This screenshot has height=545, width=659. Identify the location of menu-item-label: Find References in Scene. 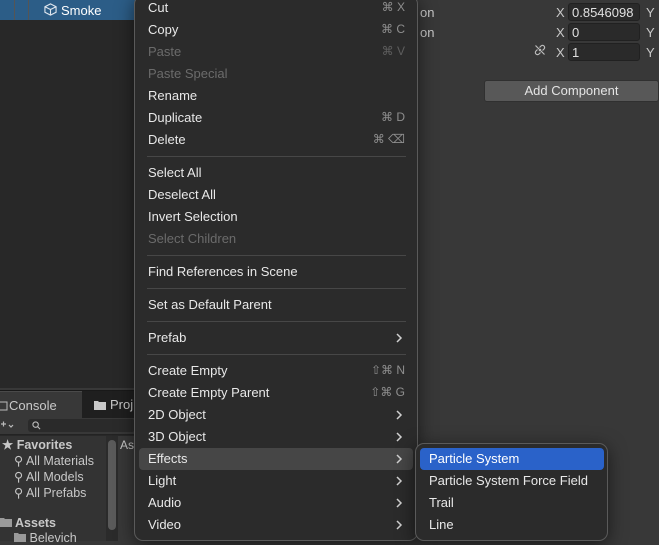
(223, 271).